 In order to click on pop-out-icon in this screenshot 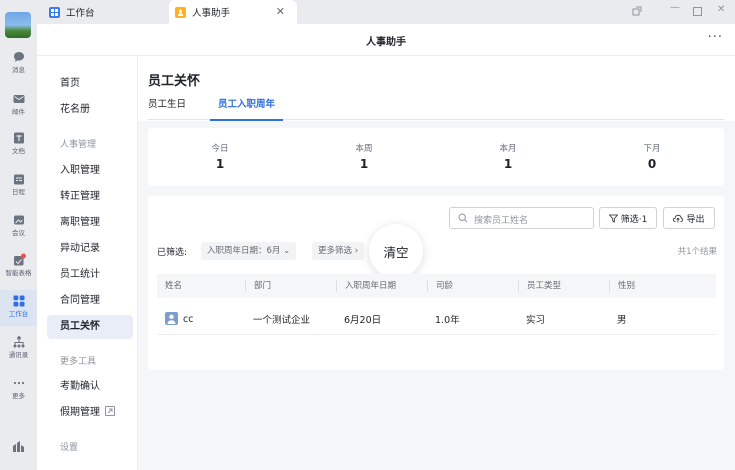, I will do `click(637, 11)`.